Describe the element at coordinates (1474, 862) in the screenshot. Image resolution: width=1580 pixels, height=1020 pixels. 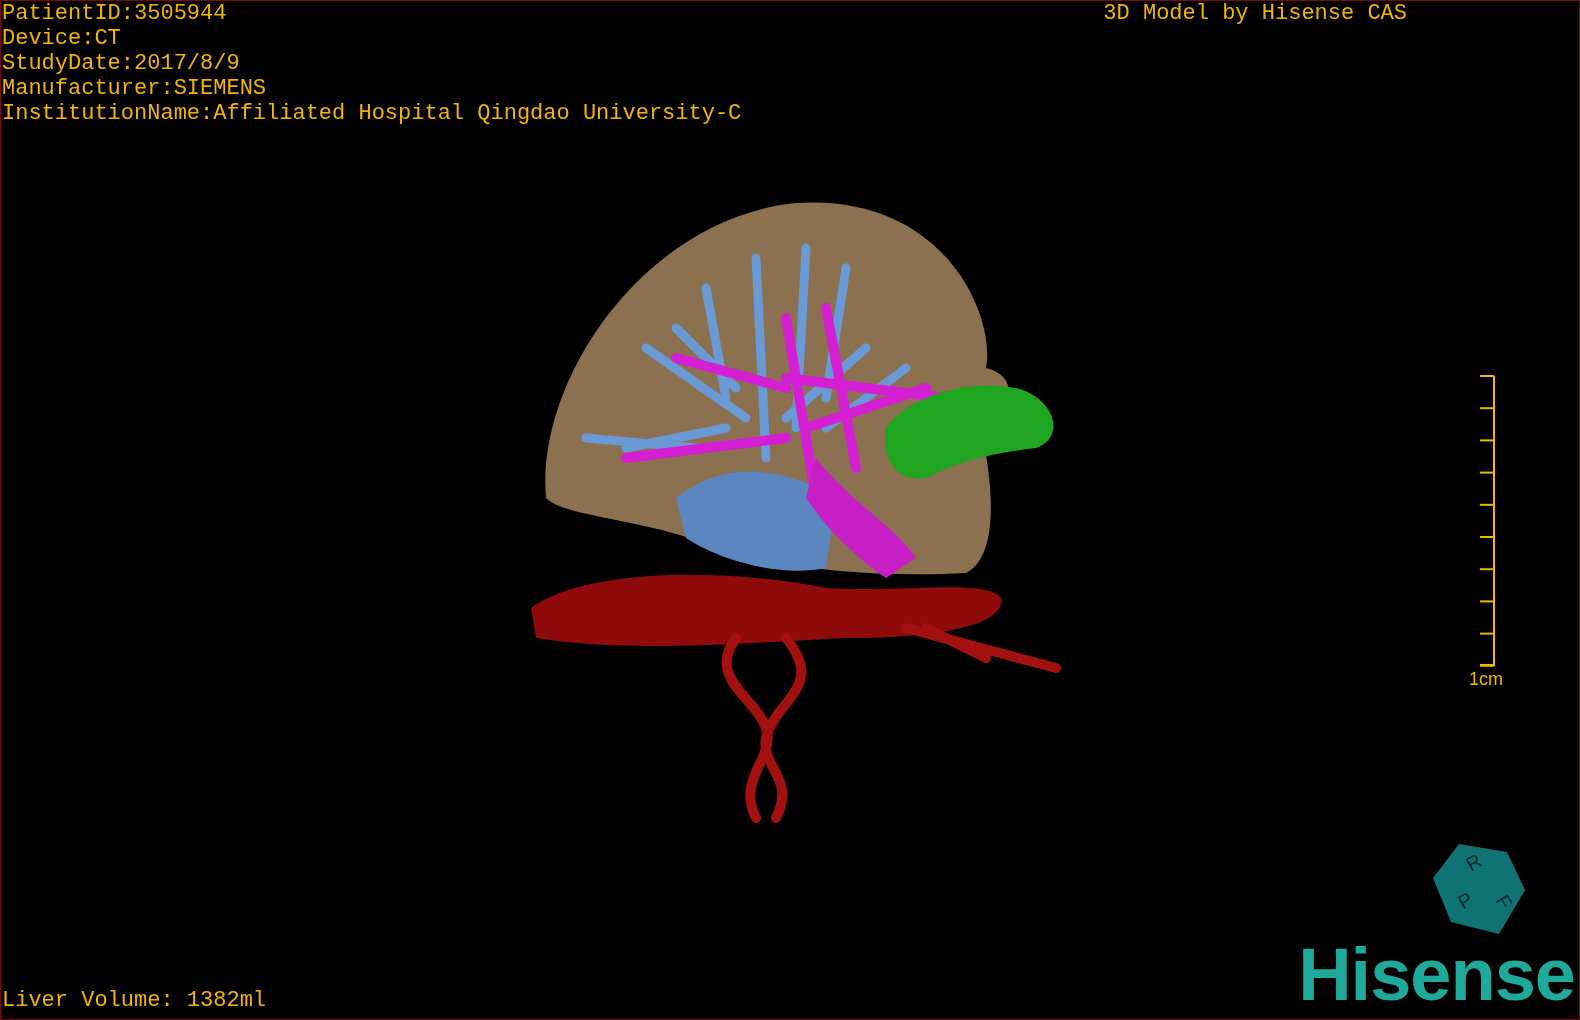
I see `cube-face-label: R` at that location.